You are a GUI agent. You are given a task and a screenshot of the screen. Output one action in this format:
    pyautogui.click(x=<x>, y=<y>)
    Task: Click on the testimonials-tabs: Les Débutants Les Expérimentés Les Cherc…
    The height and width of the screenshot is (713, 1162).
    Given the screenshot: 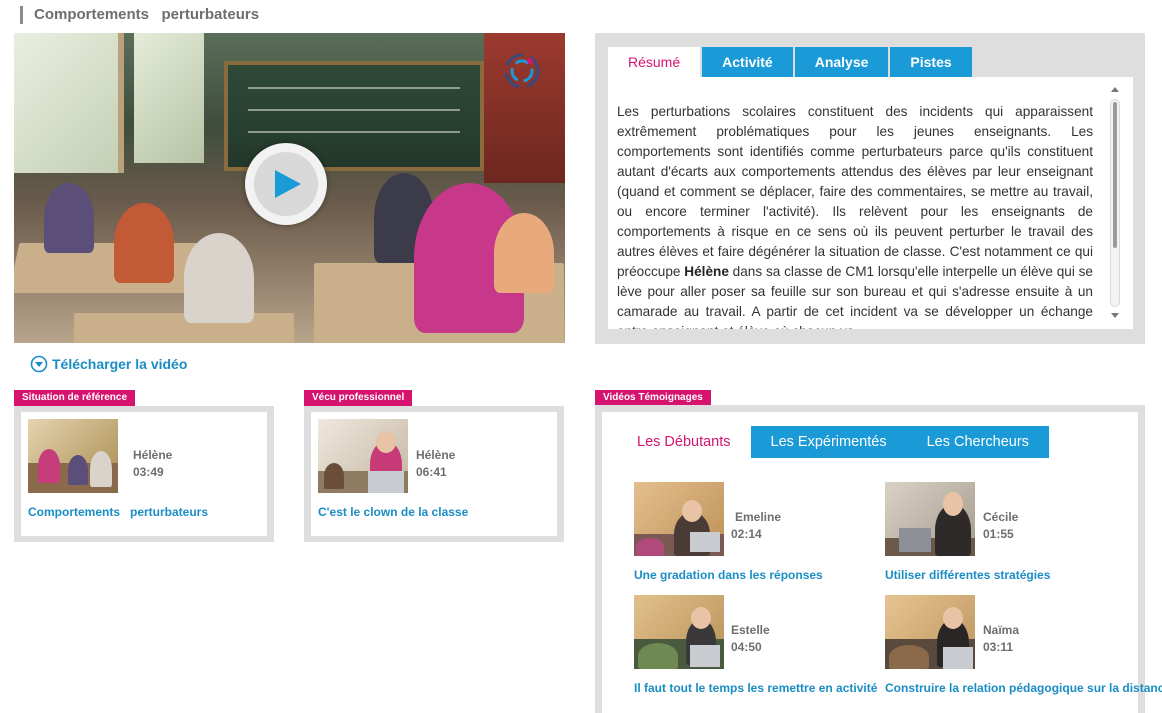 What is the action you would take?
    pyautogui.click(x=833, y=442)
    